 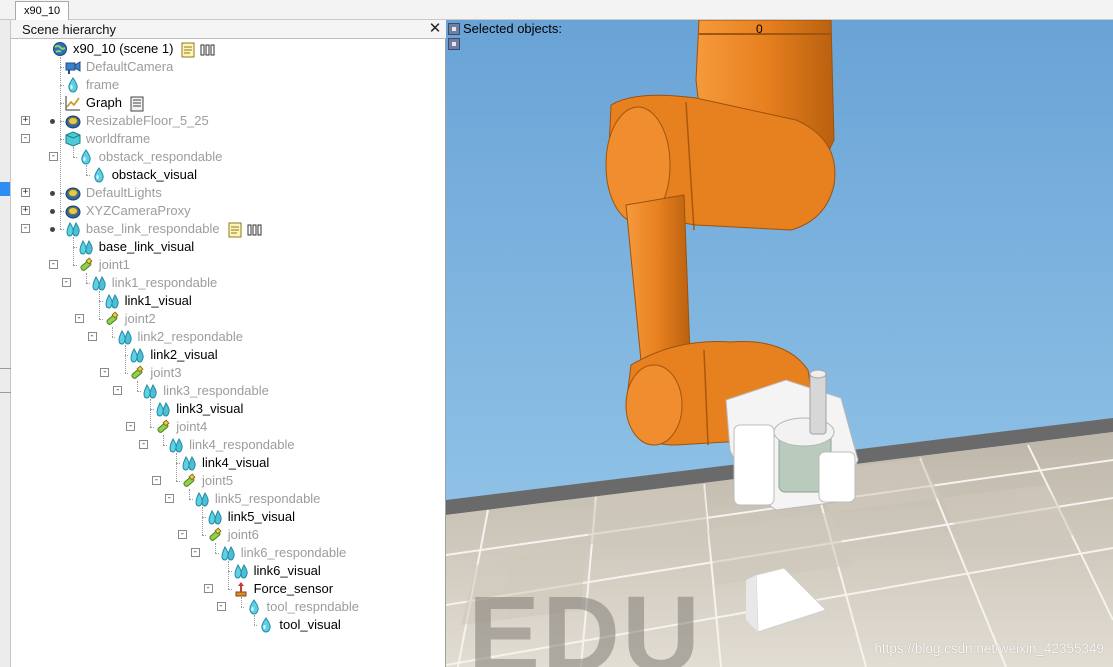 What do you see at coordinates (42, 10) in the screenshot?
I see `scene-tab: x90_10` at bounding box center [42, 10].